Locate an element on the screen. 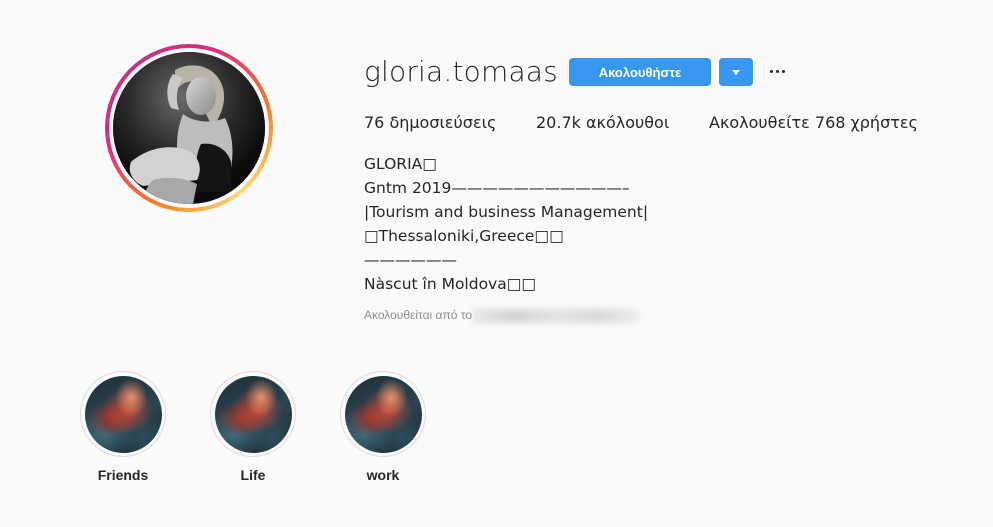 The image size is (993, 527). avatar-photo-art is located at coordinates (189, 128).